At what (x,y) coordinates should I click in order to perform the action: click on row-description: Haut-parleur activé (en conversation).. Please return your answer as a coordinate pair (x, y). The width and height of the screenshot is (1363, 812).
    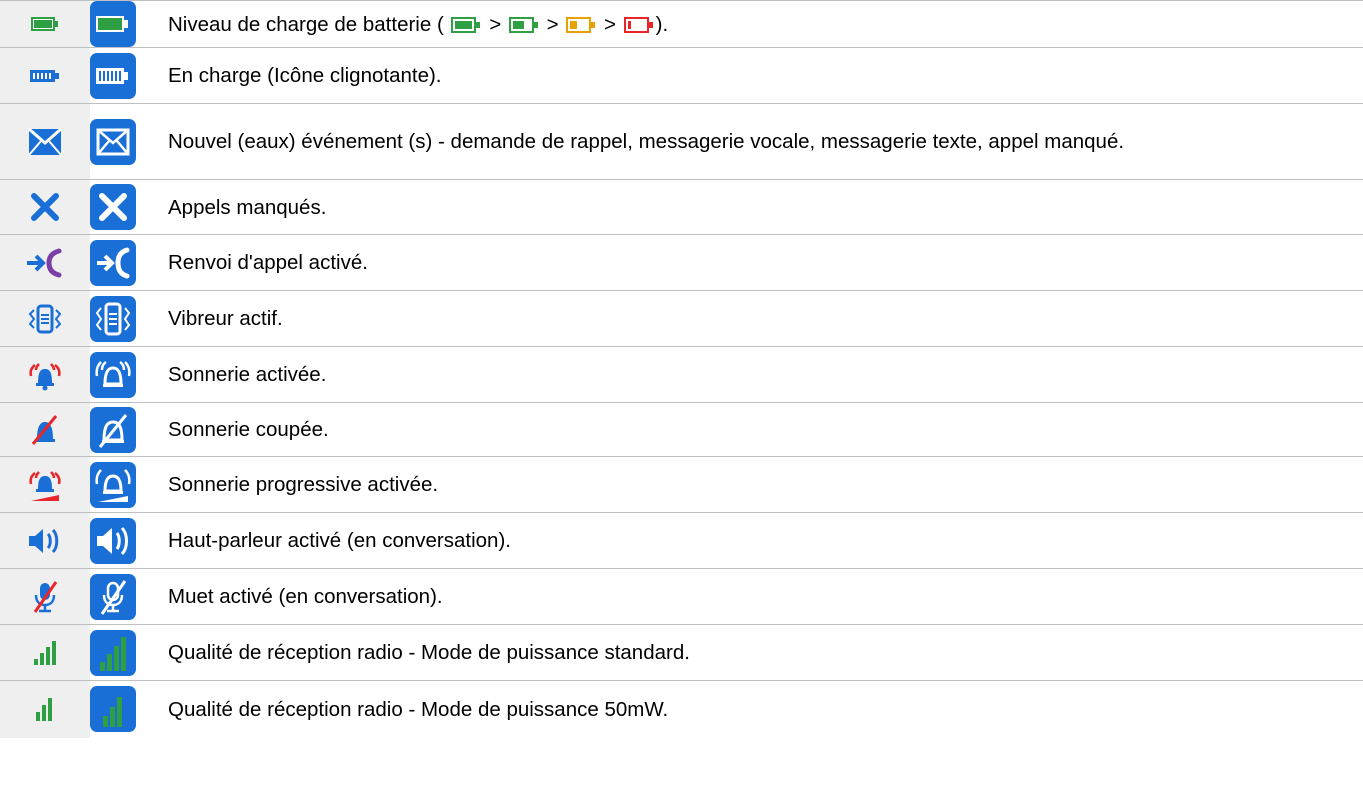
    Looking at the image, I should click on (765, 540).